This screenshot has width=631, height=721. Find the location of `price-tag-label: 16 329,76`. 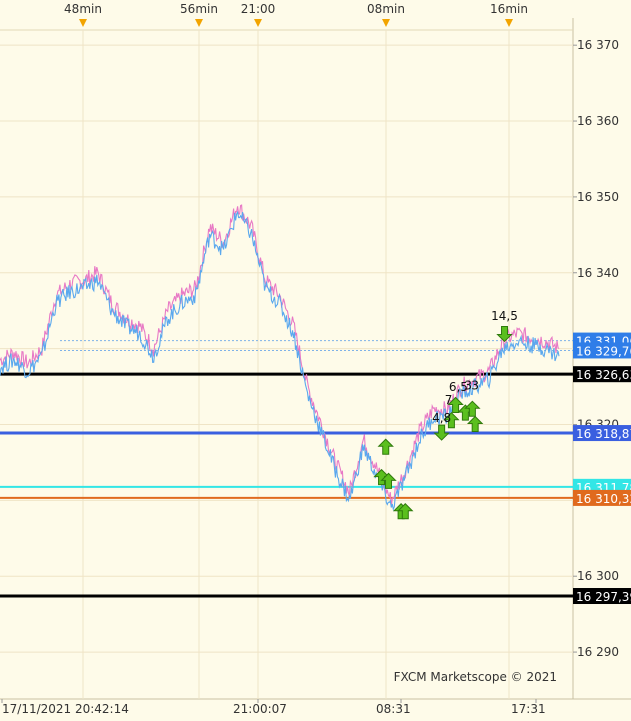

price-tag-label: 16 329,76 is located at coordinates (603, 351).